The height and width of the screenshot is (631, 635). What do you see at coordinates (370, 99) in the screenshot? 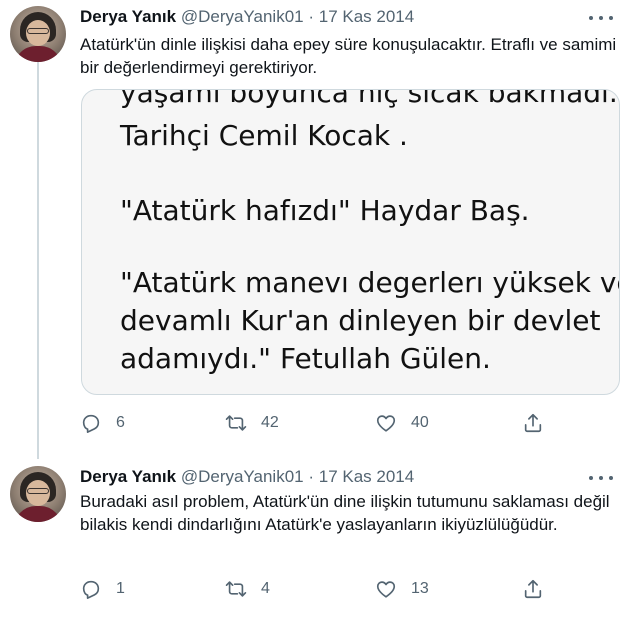
I see `image-text-line: yaşamı boyunca hiç sıcak bakmadı."` at bounding box center [370, 99].